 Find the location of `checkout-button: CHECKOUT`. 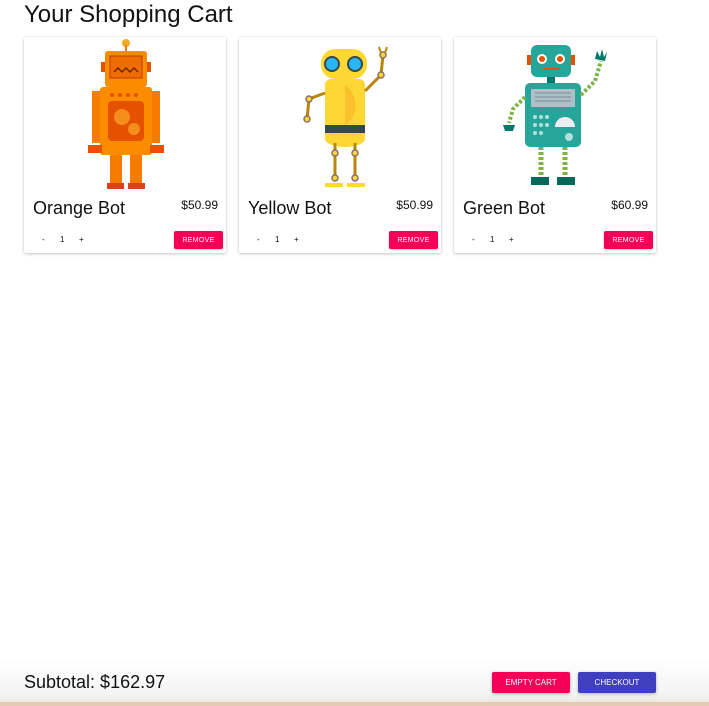

checkout-button: CHECKOUT is located at coordinates (617, 682).